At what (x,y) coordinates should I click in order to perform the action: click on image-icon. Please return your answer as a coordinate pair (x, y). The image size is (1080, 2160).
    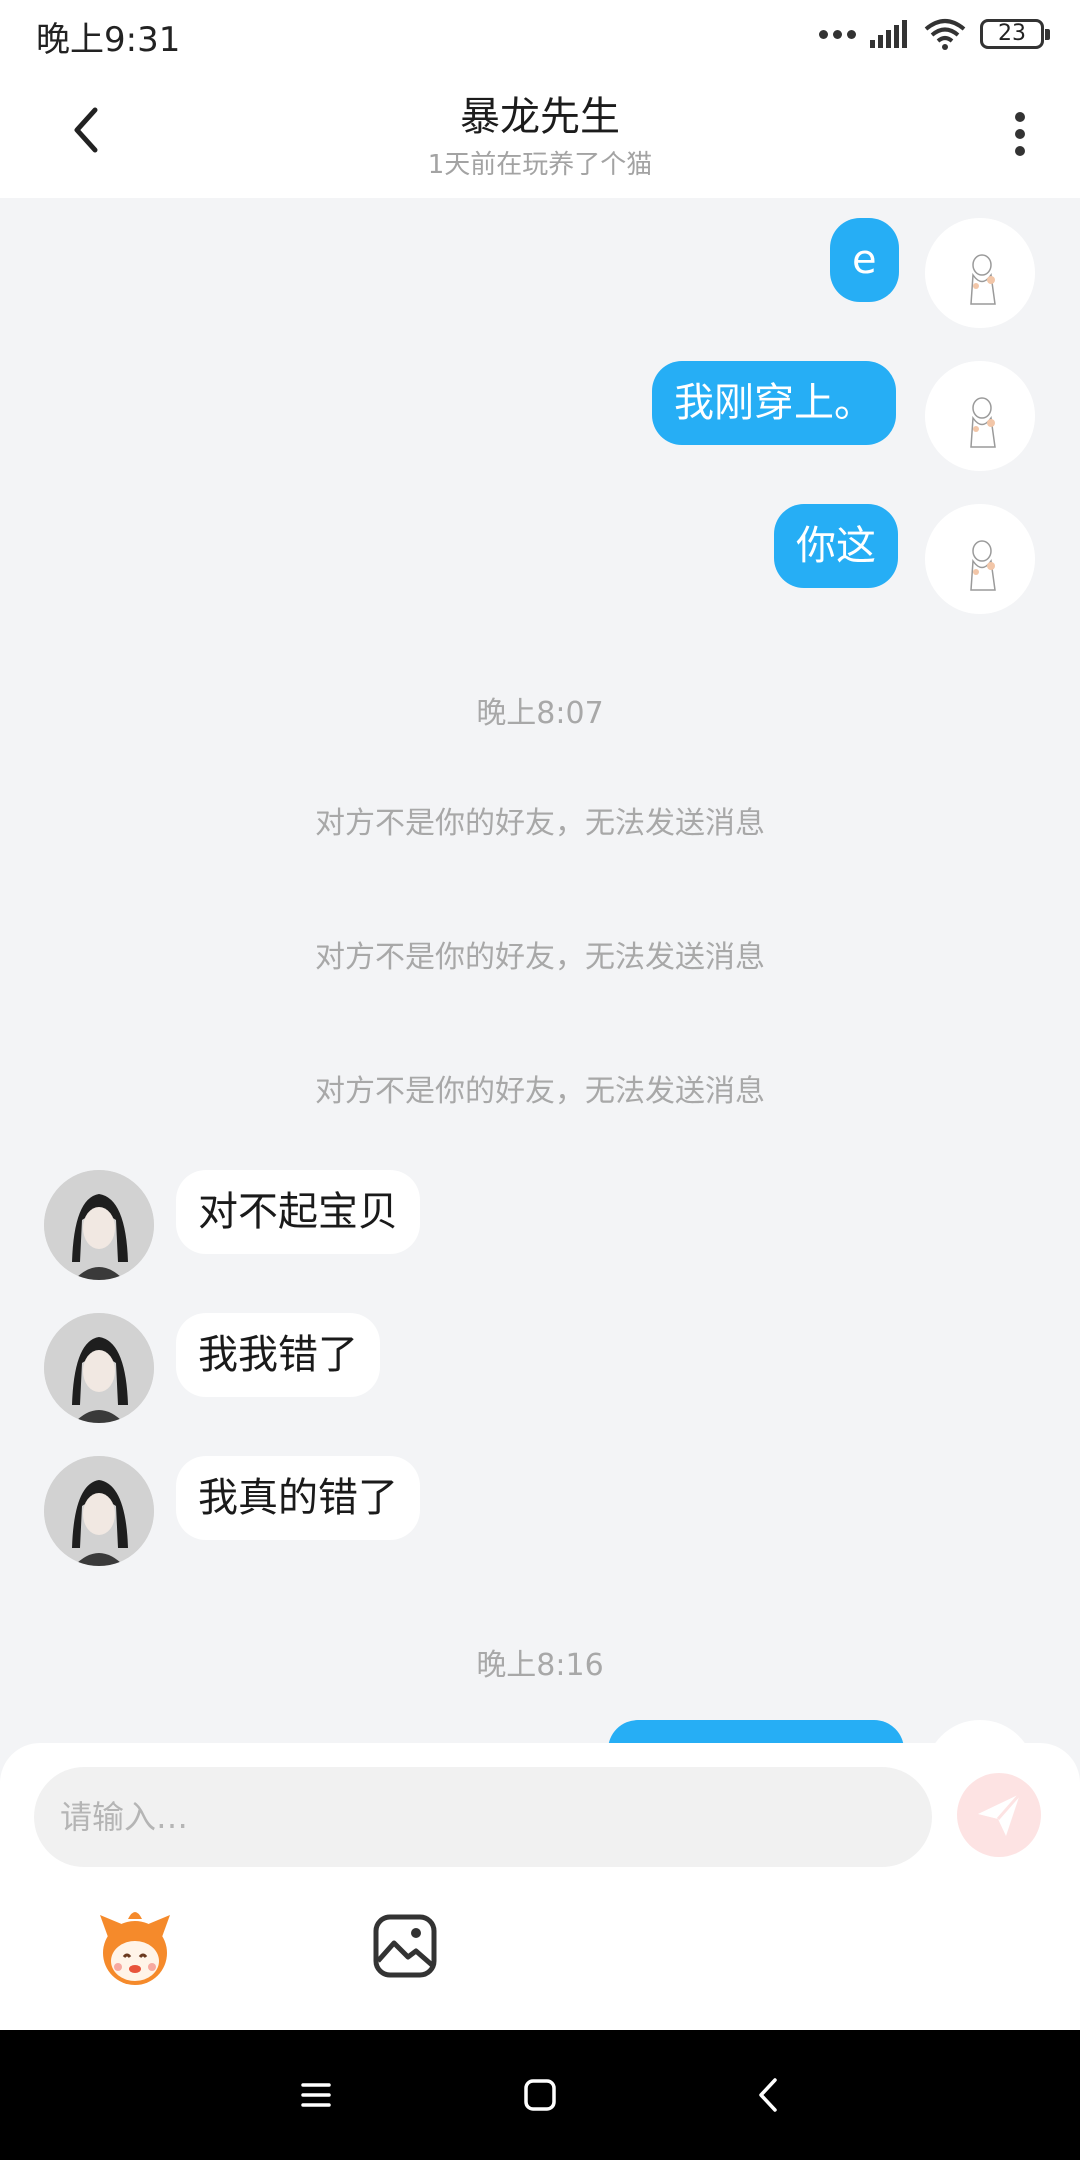
    Looking at the image, I should click on (405, 1946).